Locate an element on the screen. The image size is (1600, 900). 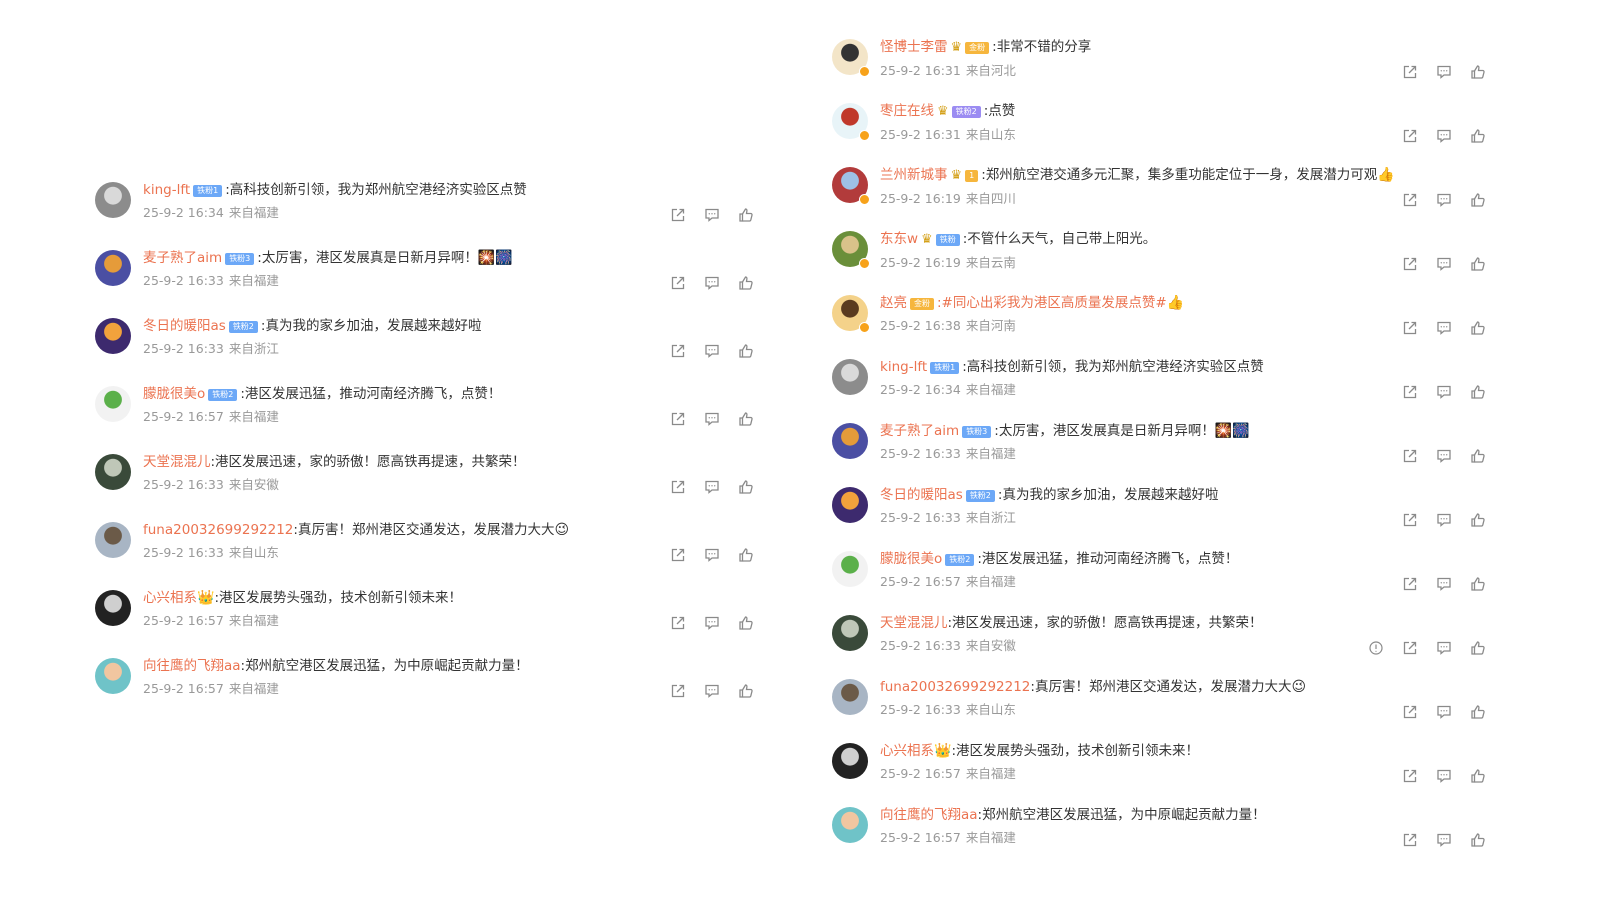
username-link: 赵亮 is located at coordinates (893, 303).